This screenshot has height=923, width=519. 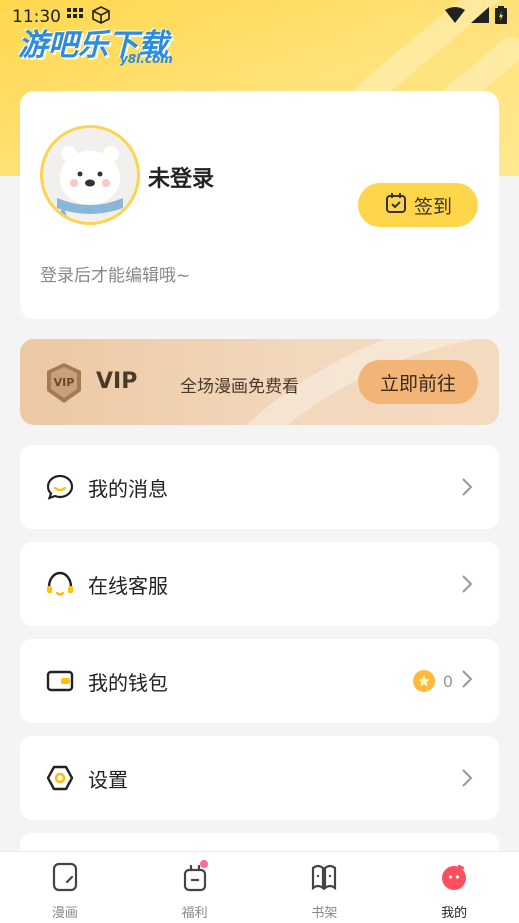 I want to click on comic-icon, so click(x=65, y=879).